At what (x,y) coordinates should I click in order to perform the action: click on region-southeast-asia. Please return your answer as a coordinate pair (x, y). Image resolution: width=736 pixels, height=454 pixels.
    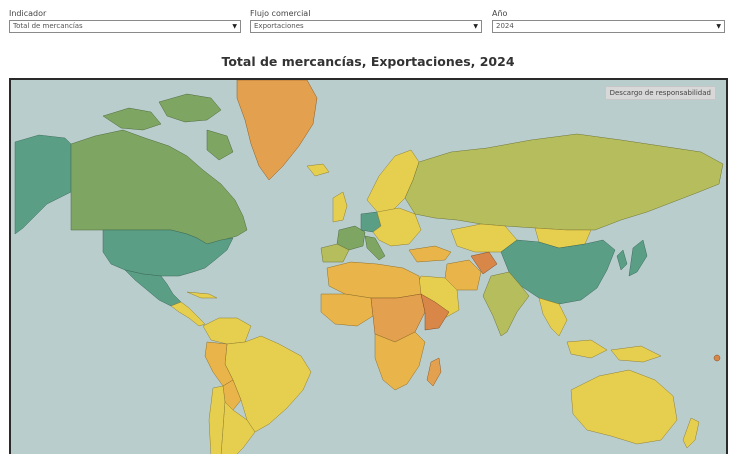
    Looking at the image, I should click on (600, 330).